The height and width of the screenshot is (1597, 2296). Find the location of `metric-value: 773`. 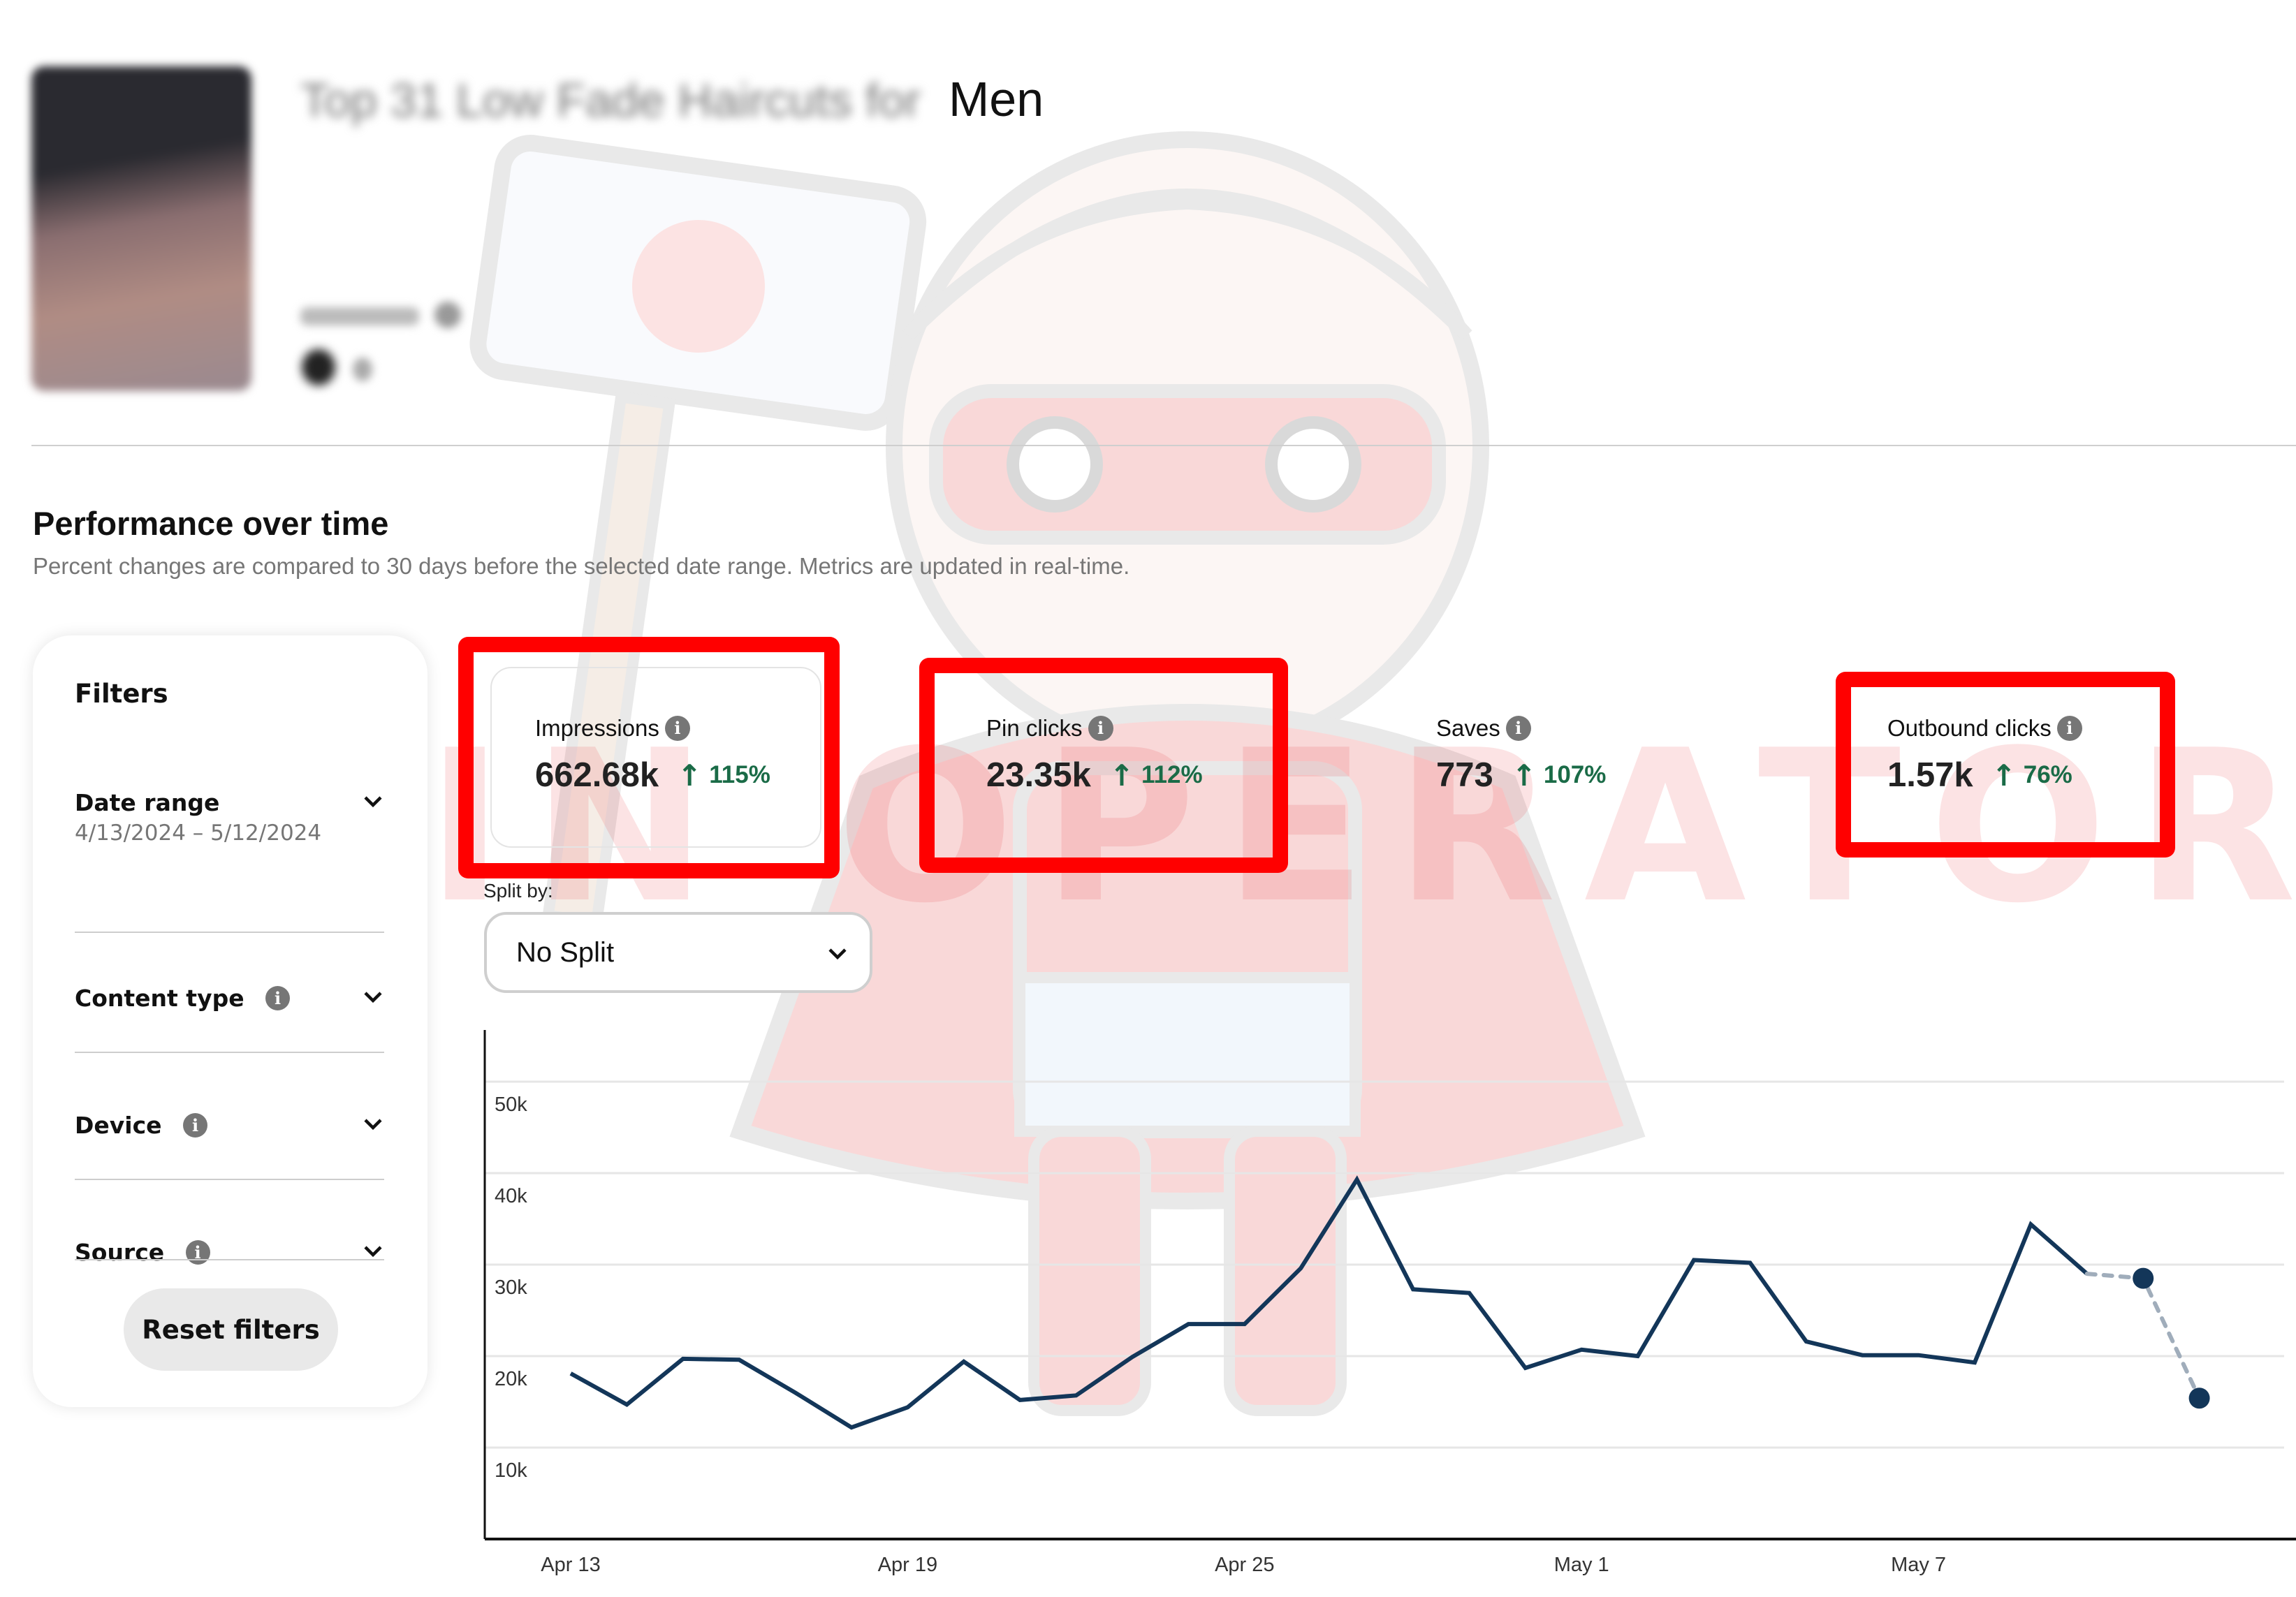

metric-value: 773 is located at coordinates (1464, 775).